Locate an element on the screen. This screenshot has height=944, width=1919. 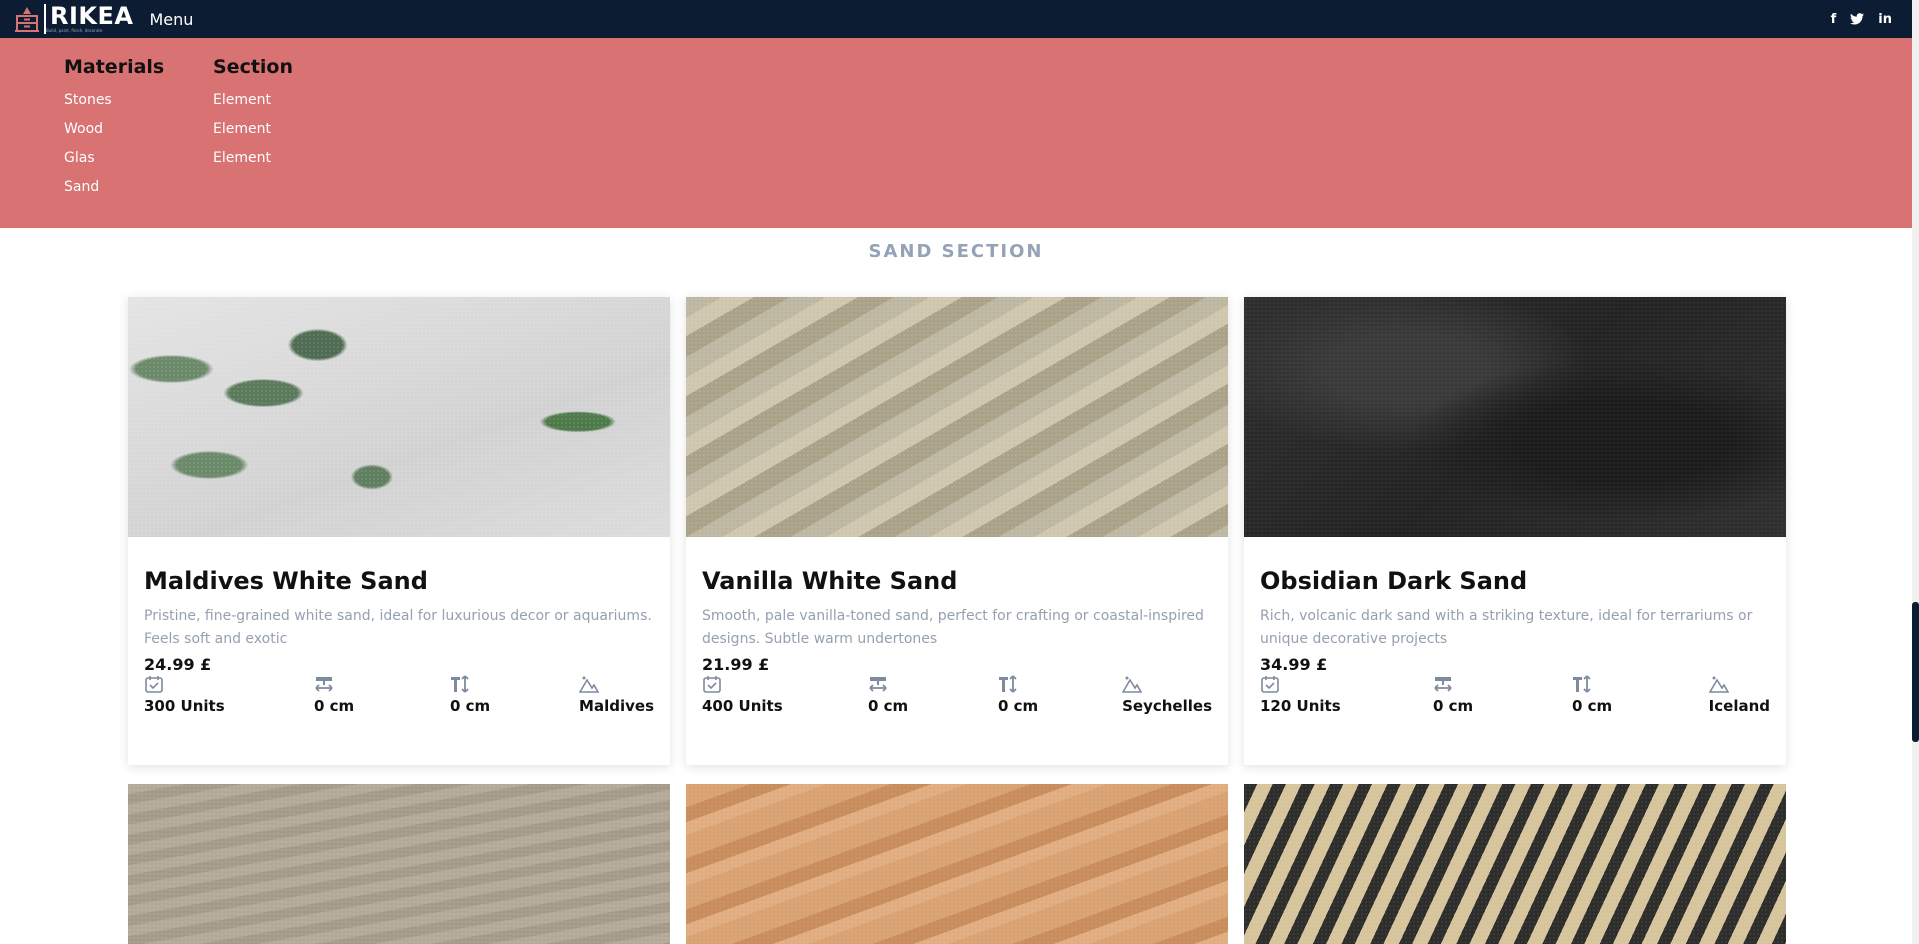
logo-text: RIKEA is located at coordinates (92, 16).